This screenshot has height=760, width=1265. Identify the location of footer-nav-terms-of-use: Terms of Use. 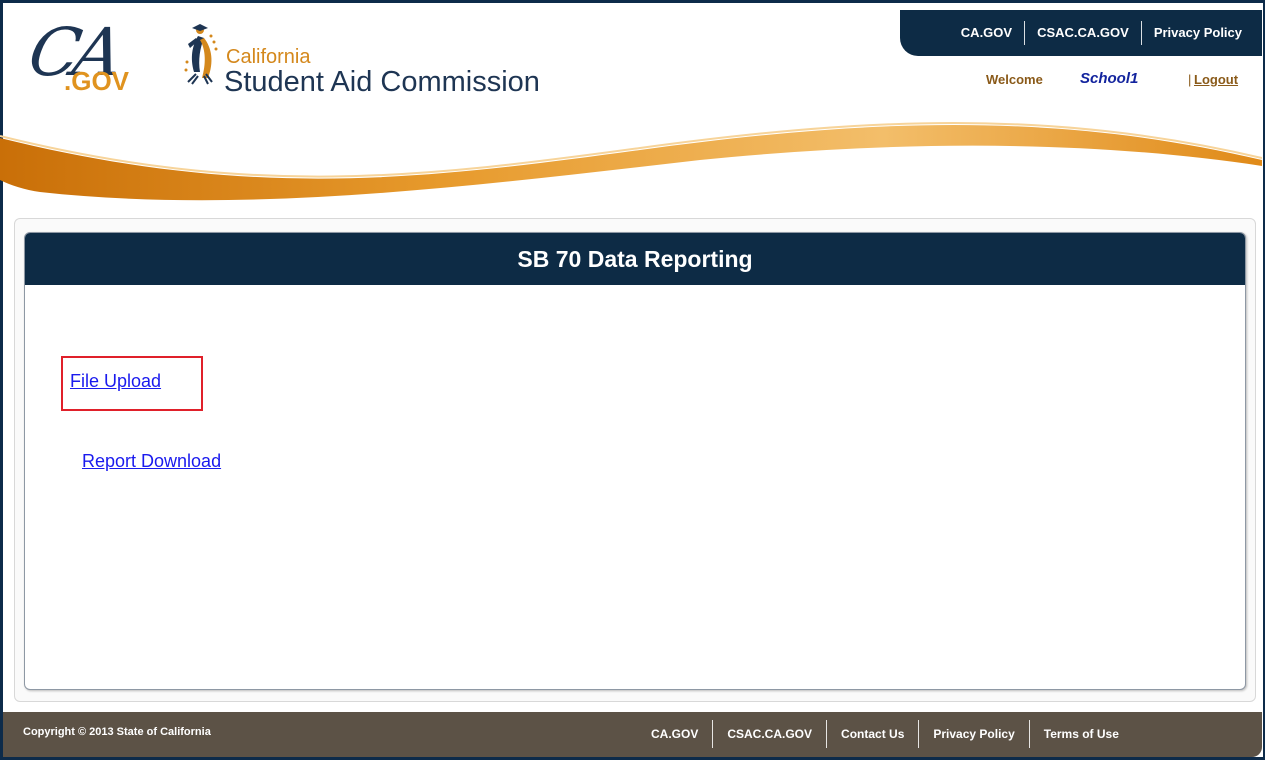
(1081, 734).